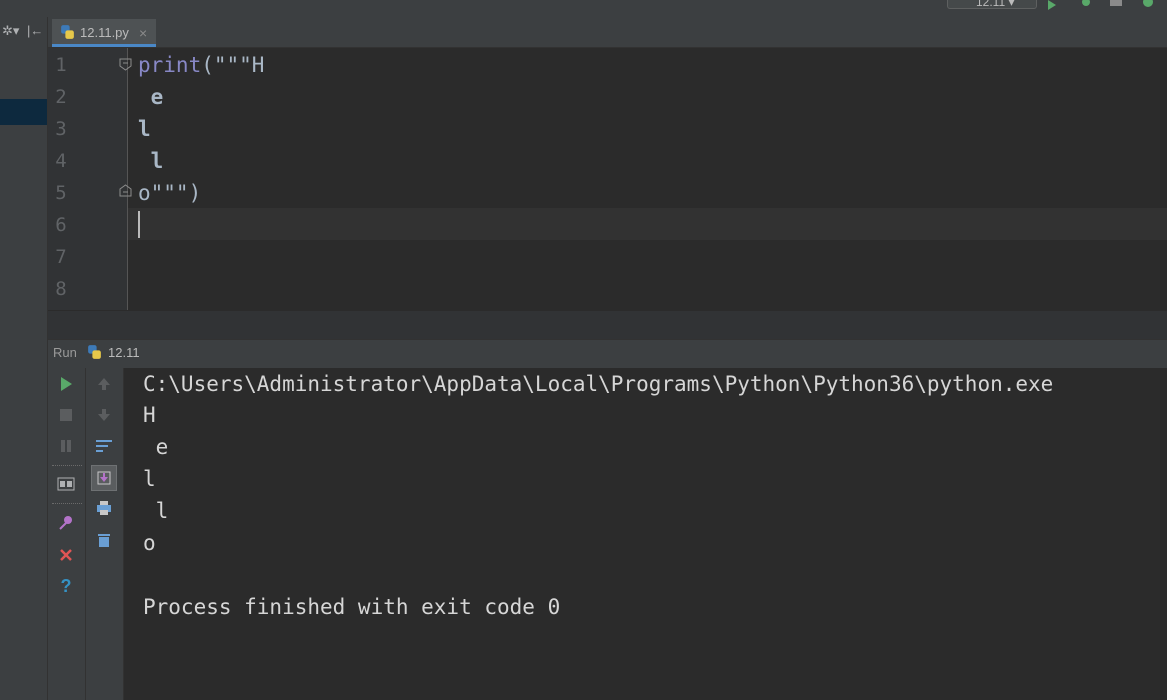  What do you see at coordinates (607, 32) in the screenshot?
I see `editor-tab-bar` at bounding box center [607, 32].